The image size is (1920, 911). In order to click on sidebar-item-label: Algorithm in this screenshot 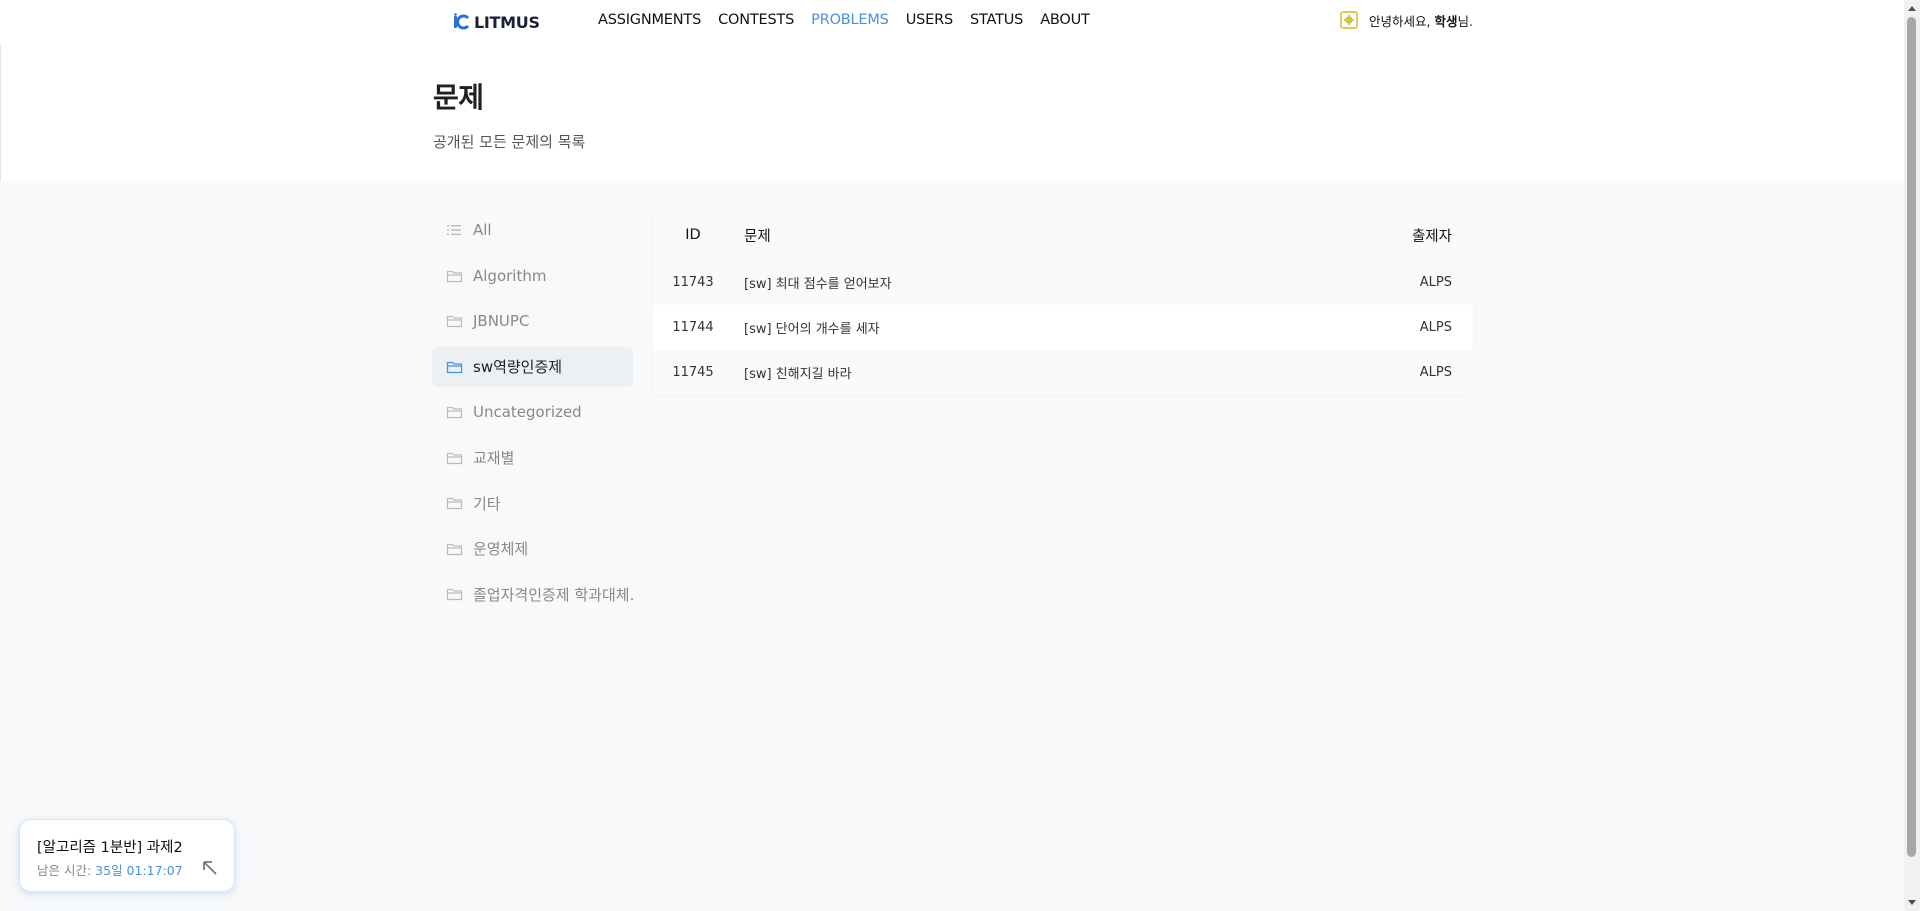, I will do `click(510, 275)`.